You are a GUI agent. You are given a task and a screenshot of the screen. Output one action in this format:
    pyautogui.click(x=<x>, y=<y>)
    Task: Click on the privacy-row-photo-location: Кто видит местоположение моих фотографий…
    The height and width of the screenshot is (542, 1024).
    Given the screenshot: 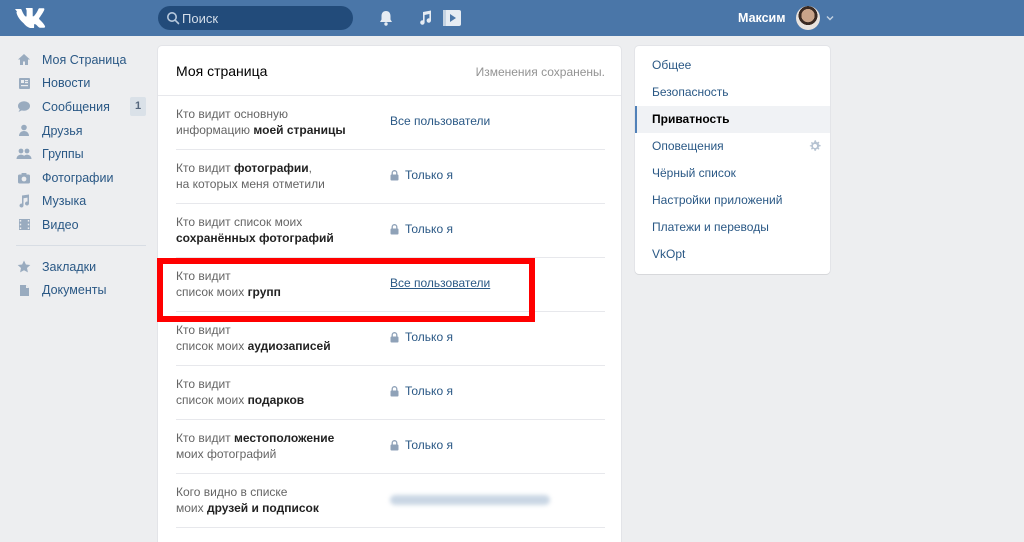 What is the action you would take?
    pyautogui.click(x=390, y=447)
    